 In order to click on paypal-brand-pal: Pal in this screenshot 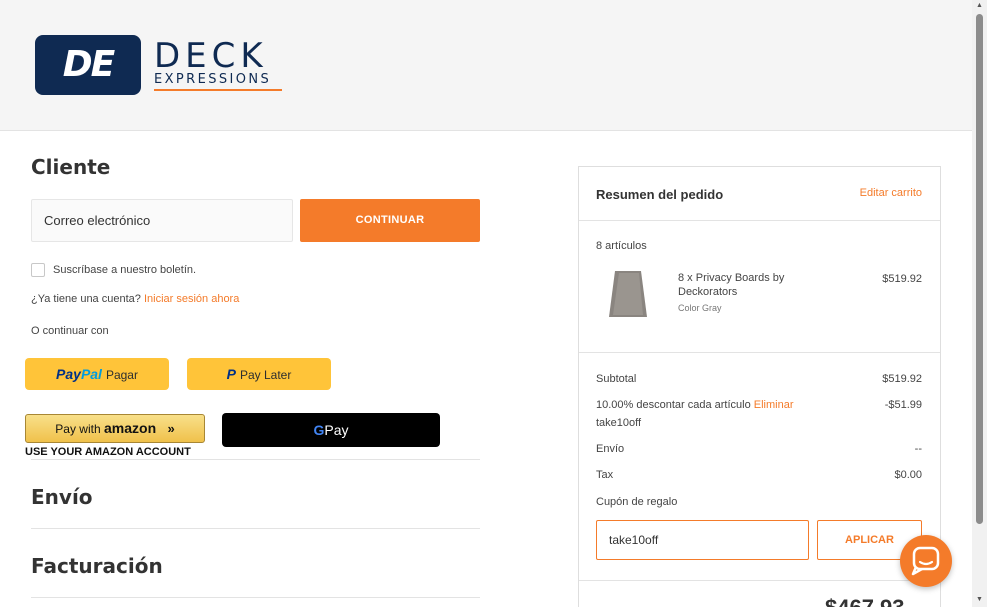, I will do `click(91, 374)`.